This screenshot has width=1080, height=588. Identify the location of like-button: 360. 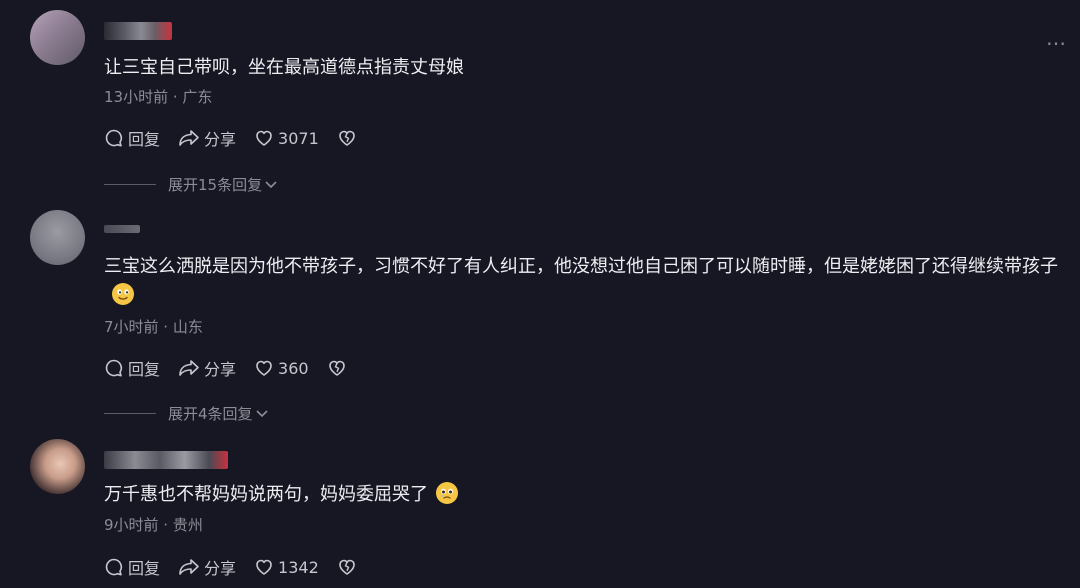
(281, 368).